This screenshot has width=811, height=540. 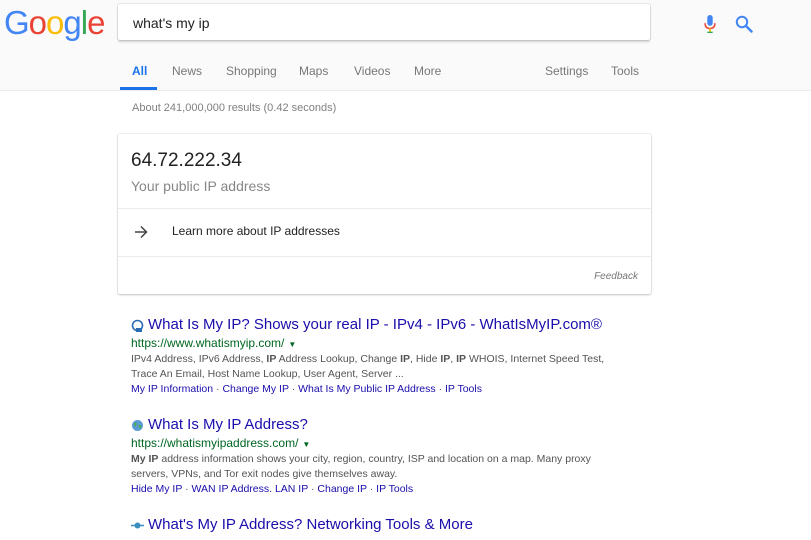 I want to click on logo-letter: g, so click(x=72, y=22).